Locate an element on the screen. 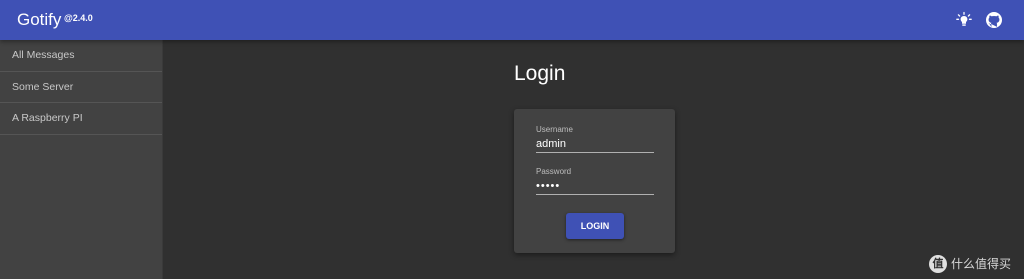 This screenshot has height=279, width=1024. login-card: Username Password LOGIN is located at coordinates (594, 181).